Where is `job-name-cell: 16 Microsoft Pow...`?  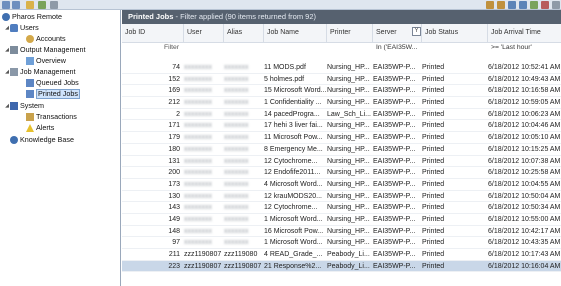
job-name-cell: 16 Microsoft Pow... is located at coordinates (294, 231).